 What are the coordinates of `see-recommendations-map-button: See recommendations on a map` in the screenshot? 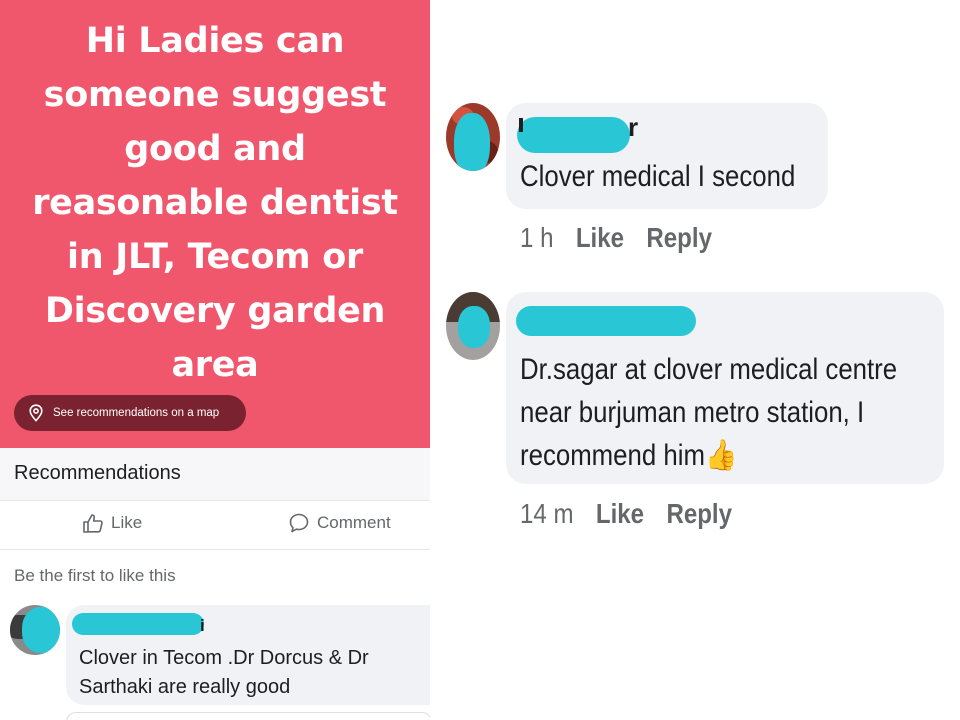 It's located at (130, 413).